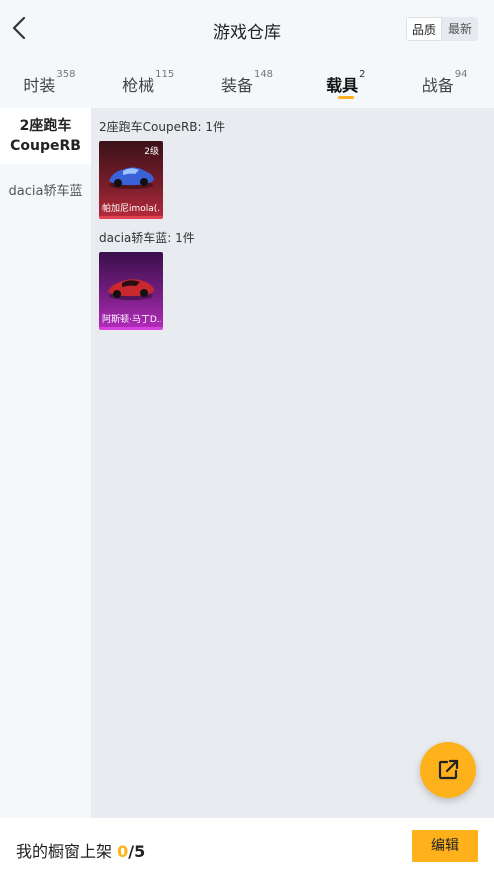 The width and height of the screenshot is (494, 875). What do you see at coordinates (247, 28) in the screenshot?
I see `top-bar: 游戏仓库 品质 最新` at bounding box center [247, 28].